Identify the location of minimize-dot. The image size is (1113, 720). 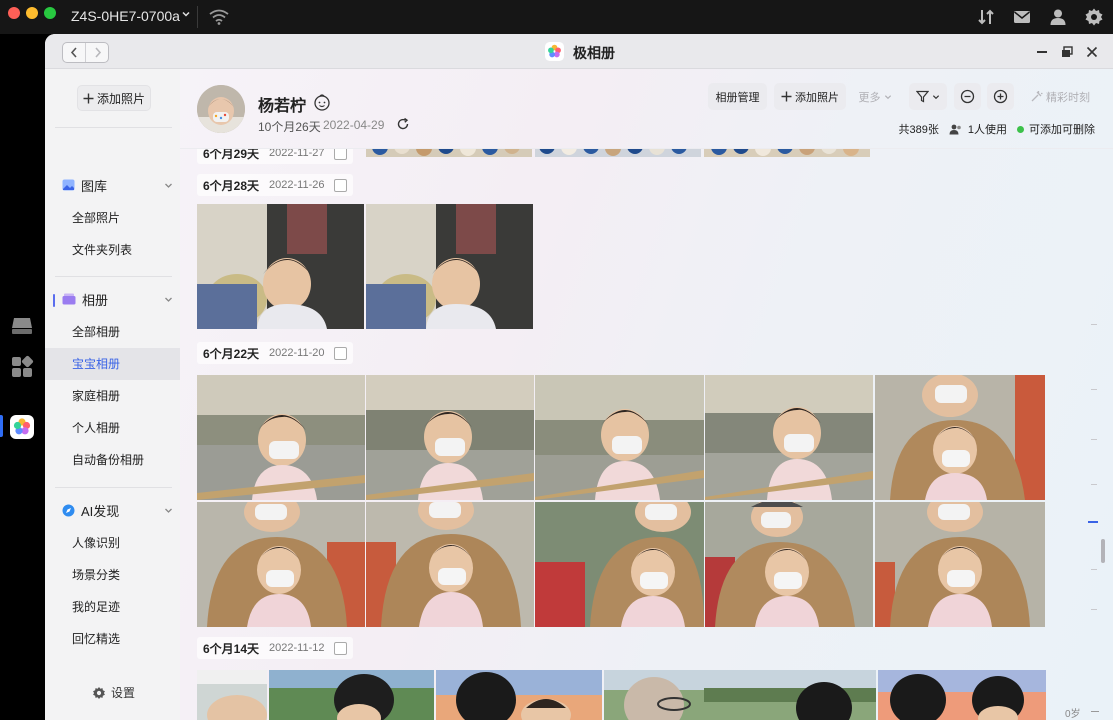
(32, 13).